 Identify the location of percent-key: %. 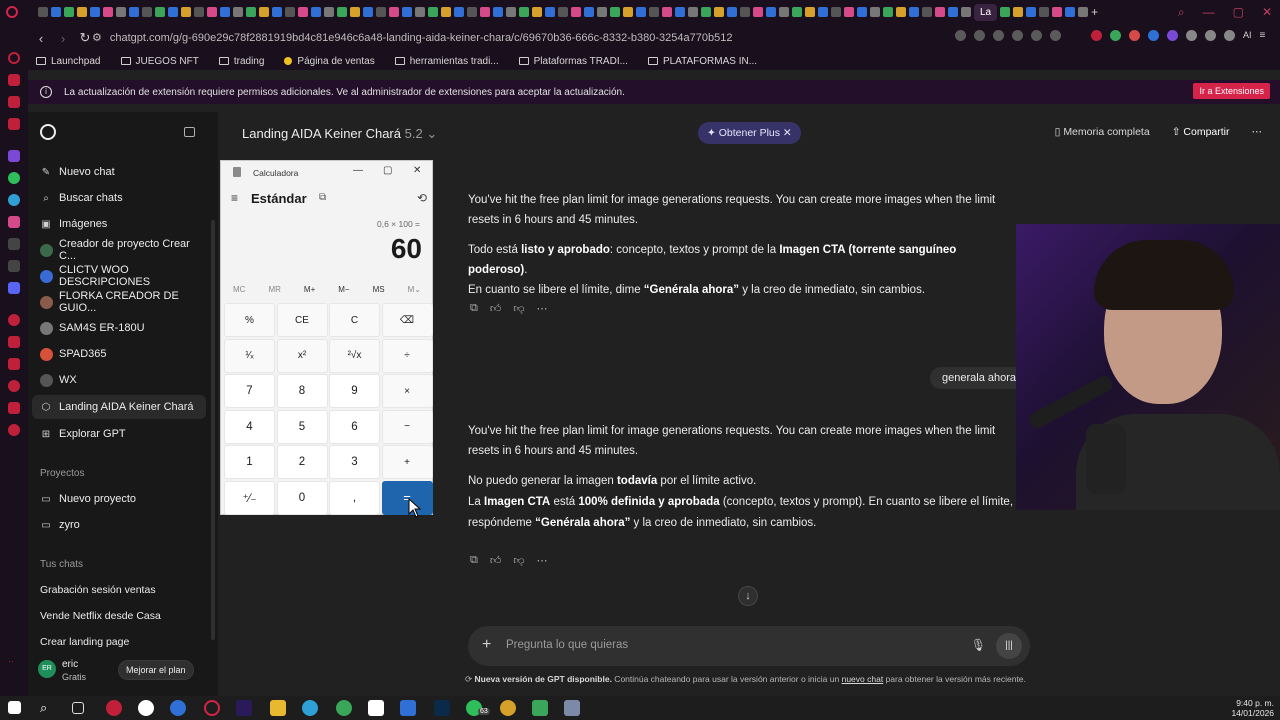
(249, 320).